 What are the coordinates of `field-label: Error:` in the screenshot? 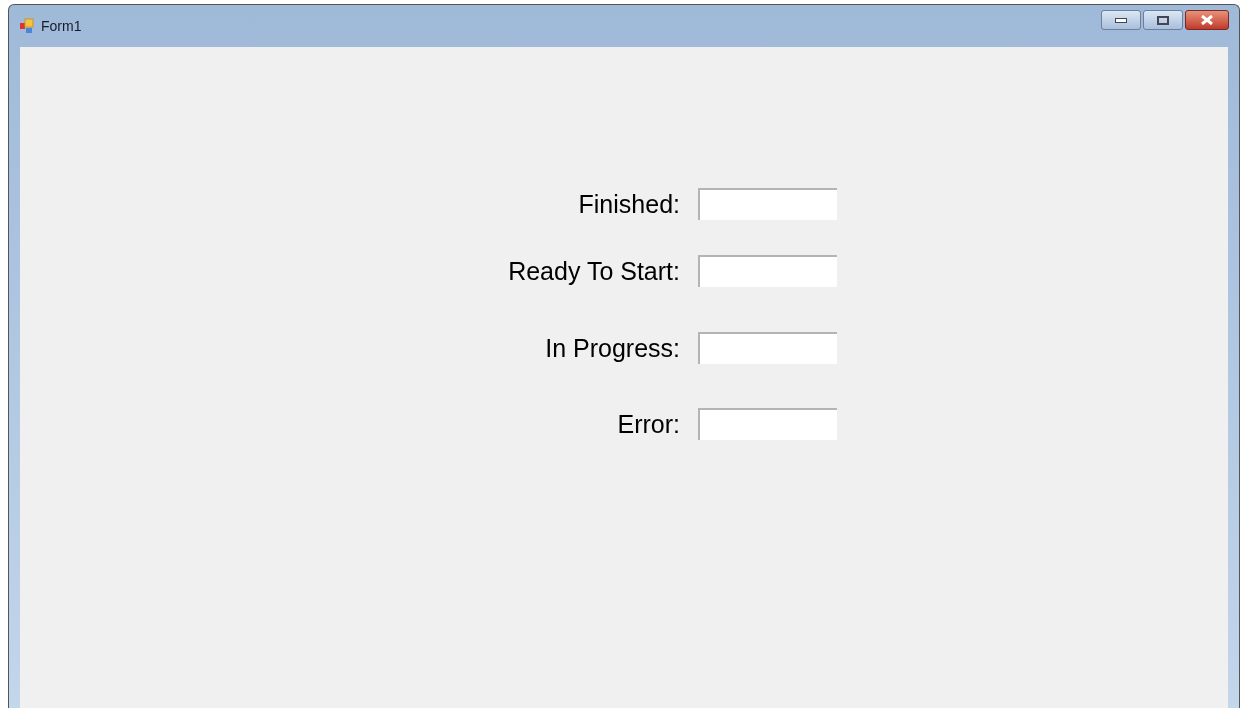 It's located at (648, 424).